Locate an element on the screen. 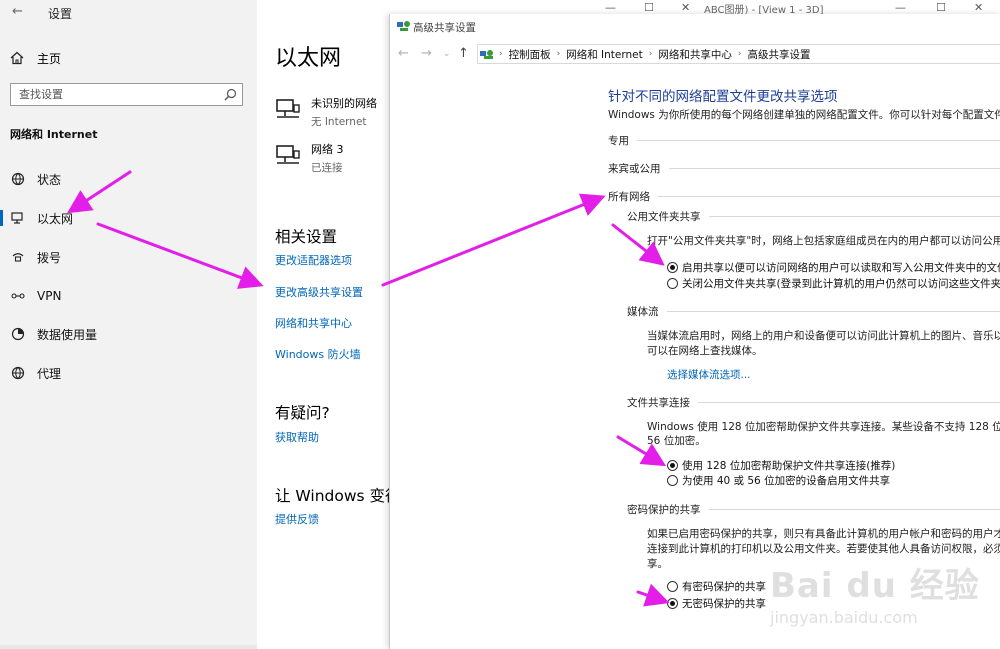 This screenshot has height=649, width=1000. taskbar-strip is located at coordinates (128, 647).